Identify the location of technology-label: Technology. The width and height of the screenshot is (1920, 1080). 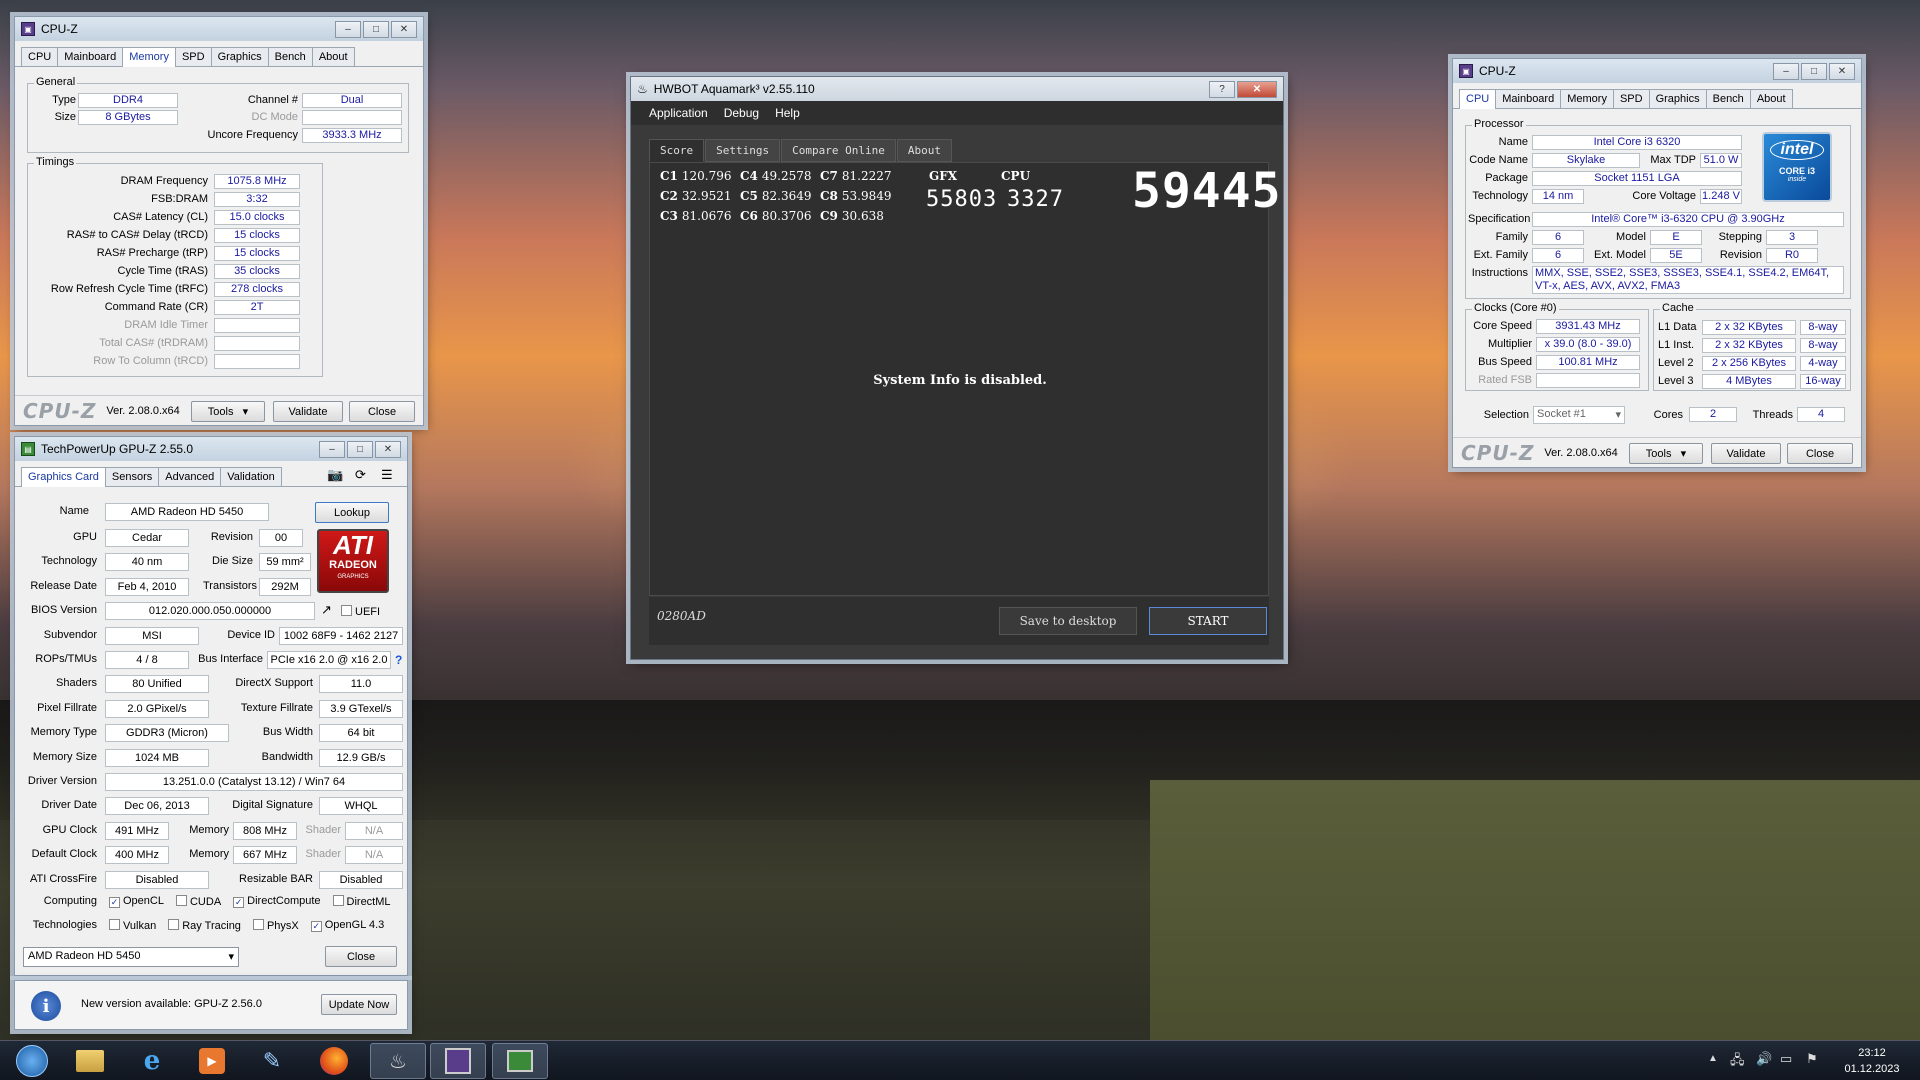
(1500, 196).